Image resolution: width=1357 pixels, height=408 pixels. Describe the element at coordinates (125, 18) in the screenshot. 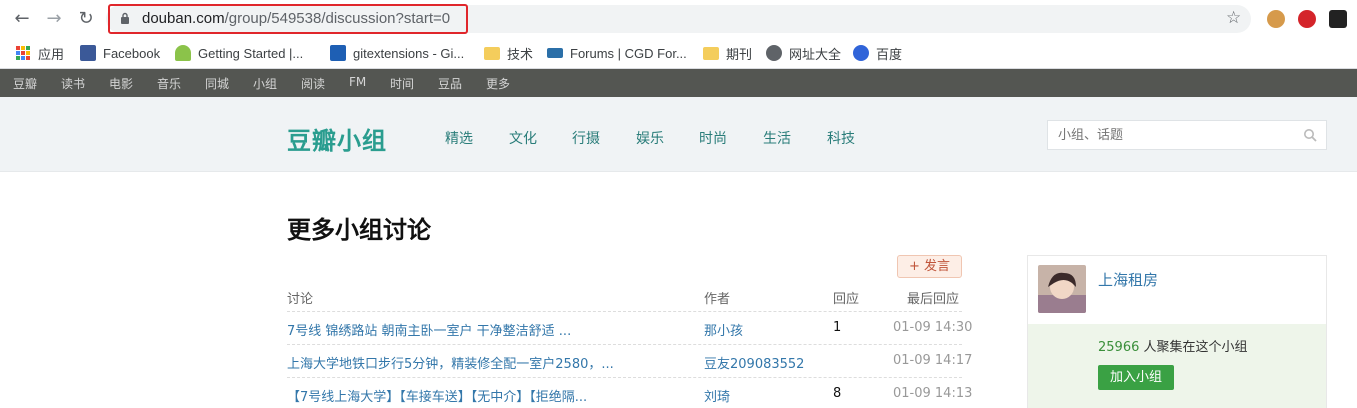

I see `lock-icon` at that location.